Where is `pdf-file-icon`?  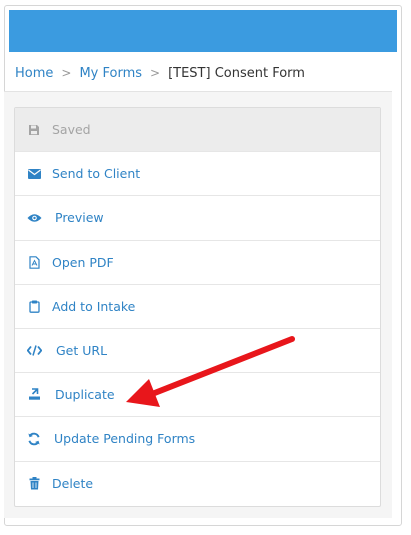 pdf-file-icon is located at coordinates (34, 262).